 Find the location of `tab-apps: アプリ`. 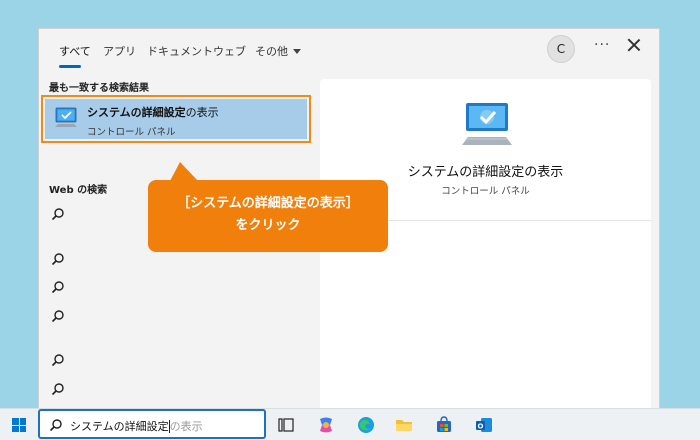

tab-apps: アプリ is located at coordinates (119, 51).